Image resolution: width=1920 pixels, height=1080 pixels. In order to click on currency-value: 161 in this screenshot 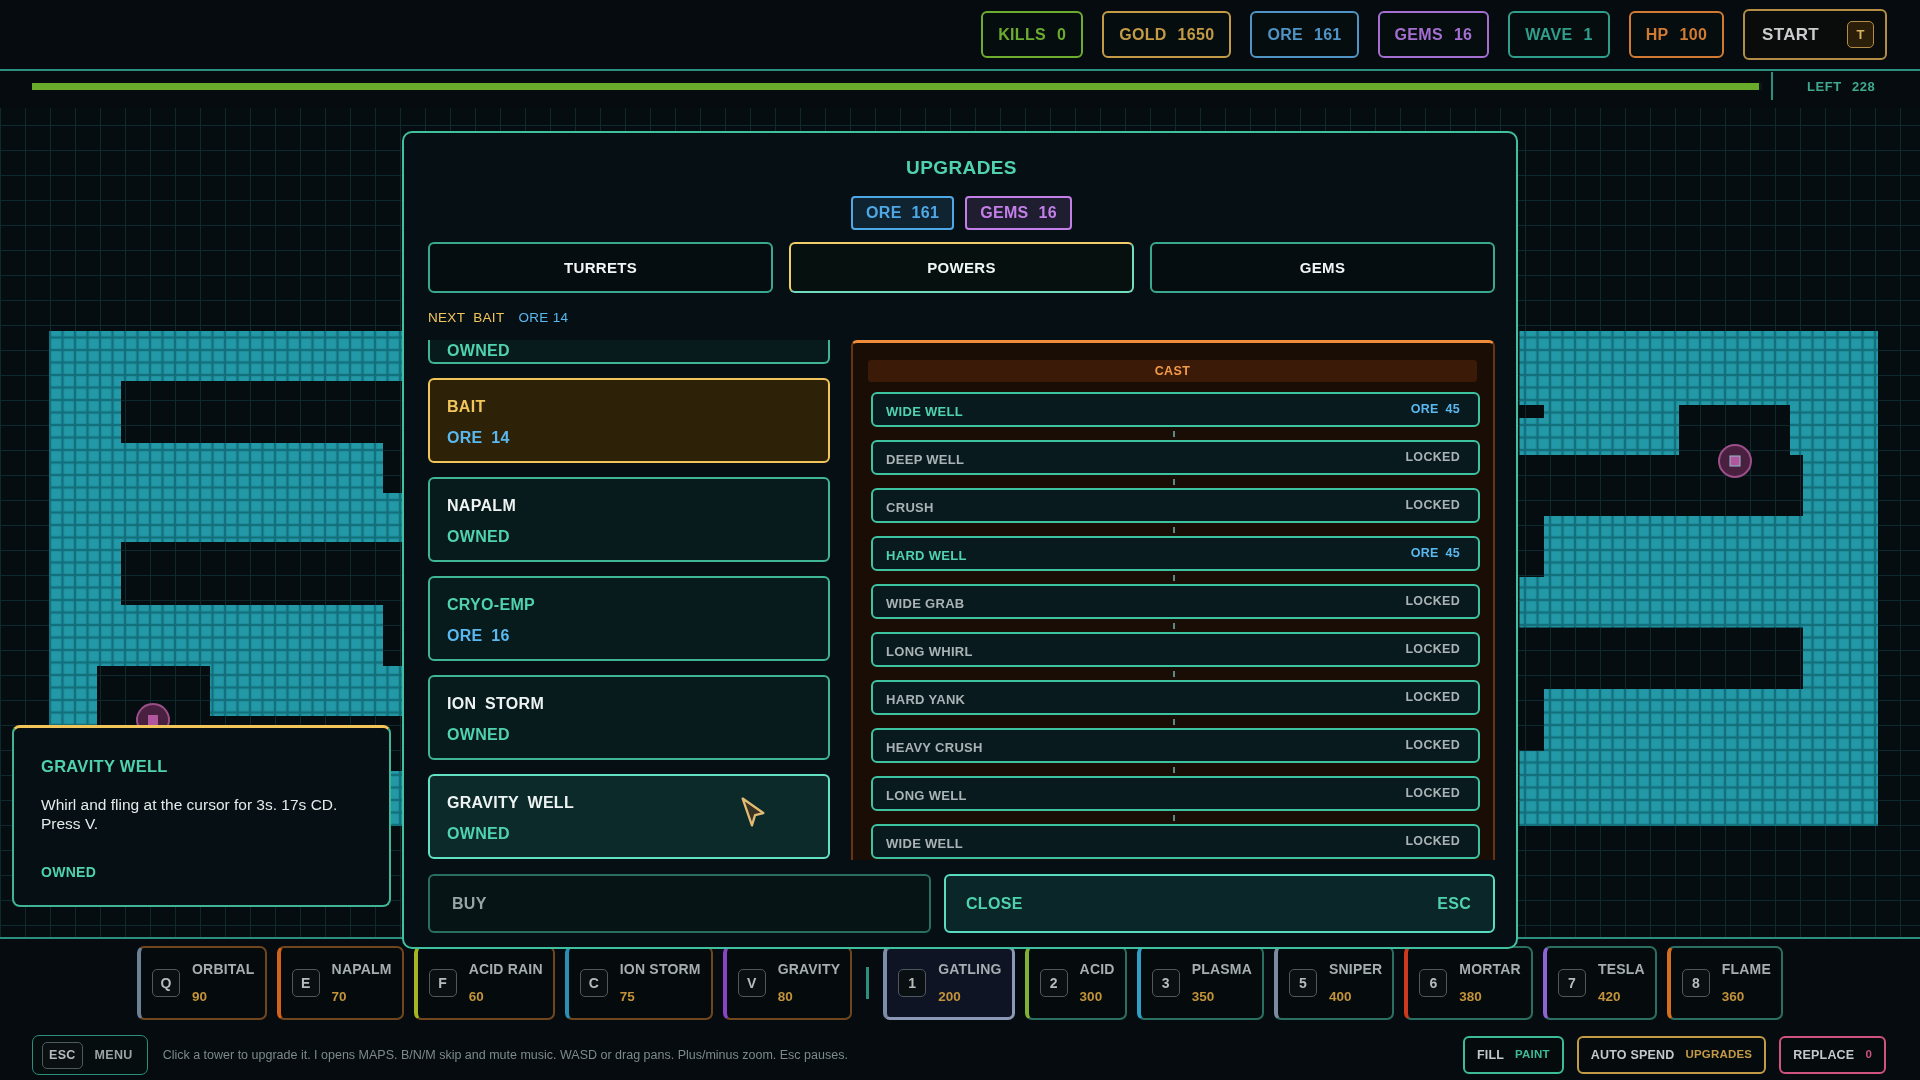, I will do `click(925, 213)`.